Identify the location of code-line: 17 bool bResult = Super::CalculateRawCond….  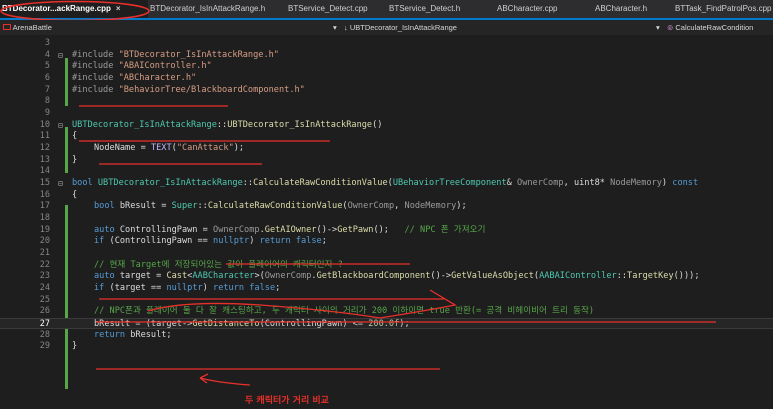
(386, 207).